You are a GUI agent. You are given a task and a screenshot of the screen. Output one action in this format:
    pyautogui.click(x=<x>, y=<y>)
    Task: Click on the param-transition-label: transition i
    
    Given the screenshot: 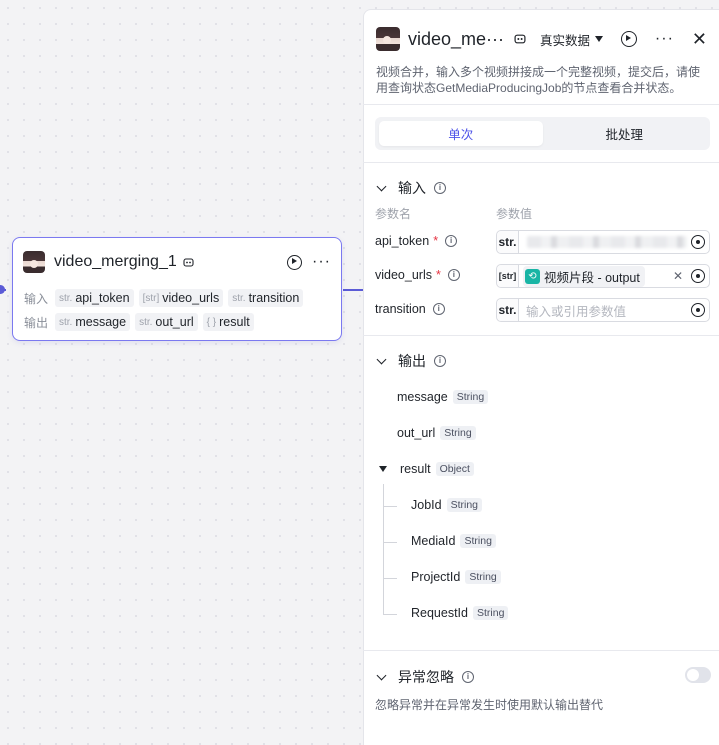 What is the action you would take?
    pyautogui.click(x=410, y=309)
    